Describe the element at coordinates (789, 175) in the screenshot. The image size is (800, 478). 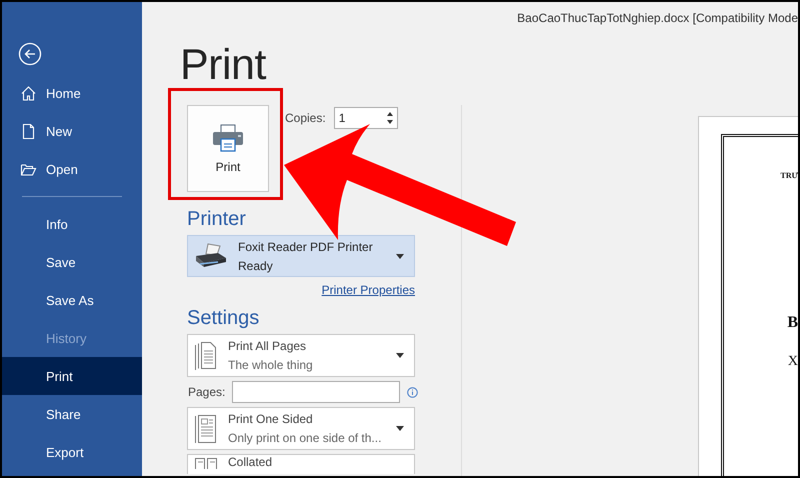
I see `document-text: TRƯ` at that location.